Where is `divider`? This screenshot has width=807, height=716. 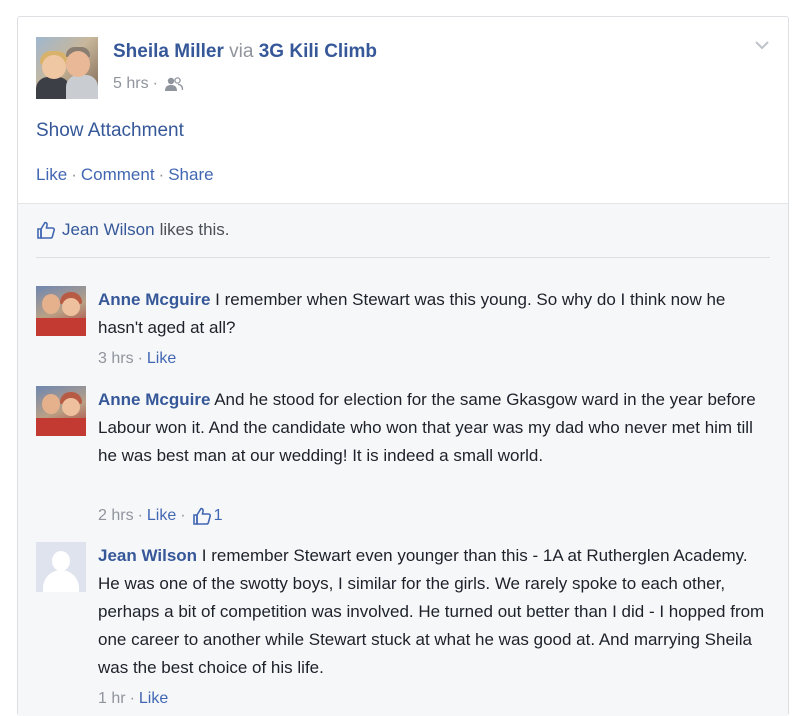
divider is located at coordinates (403, 257).